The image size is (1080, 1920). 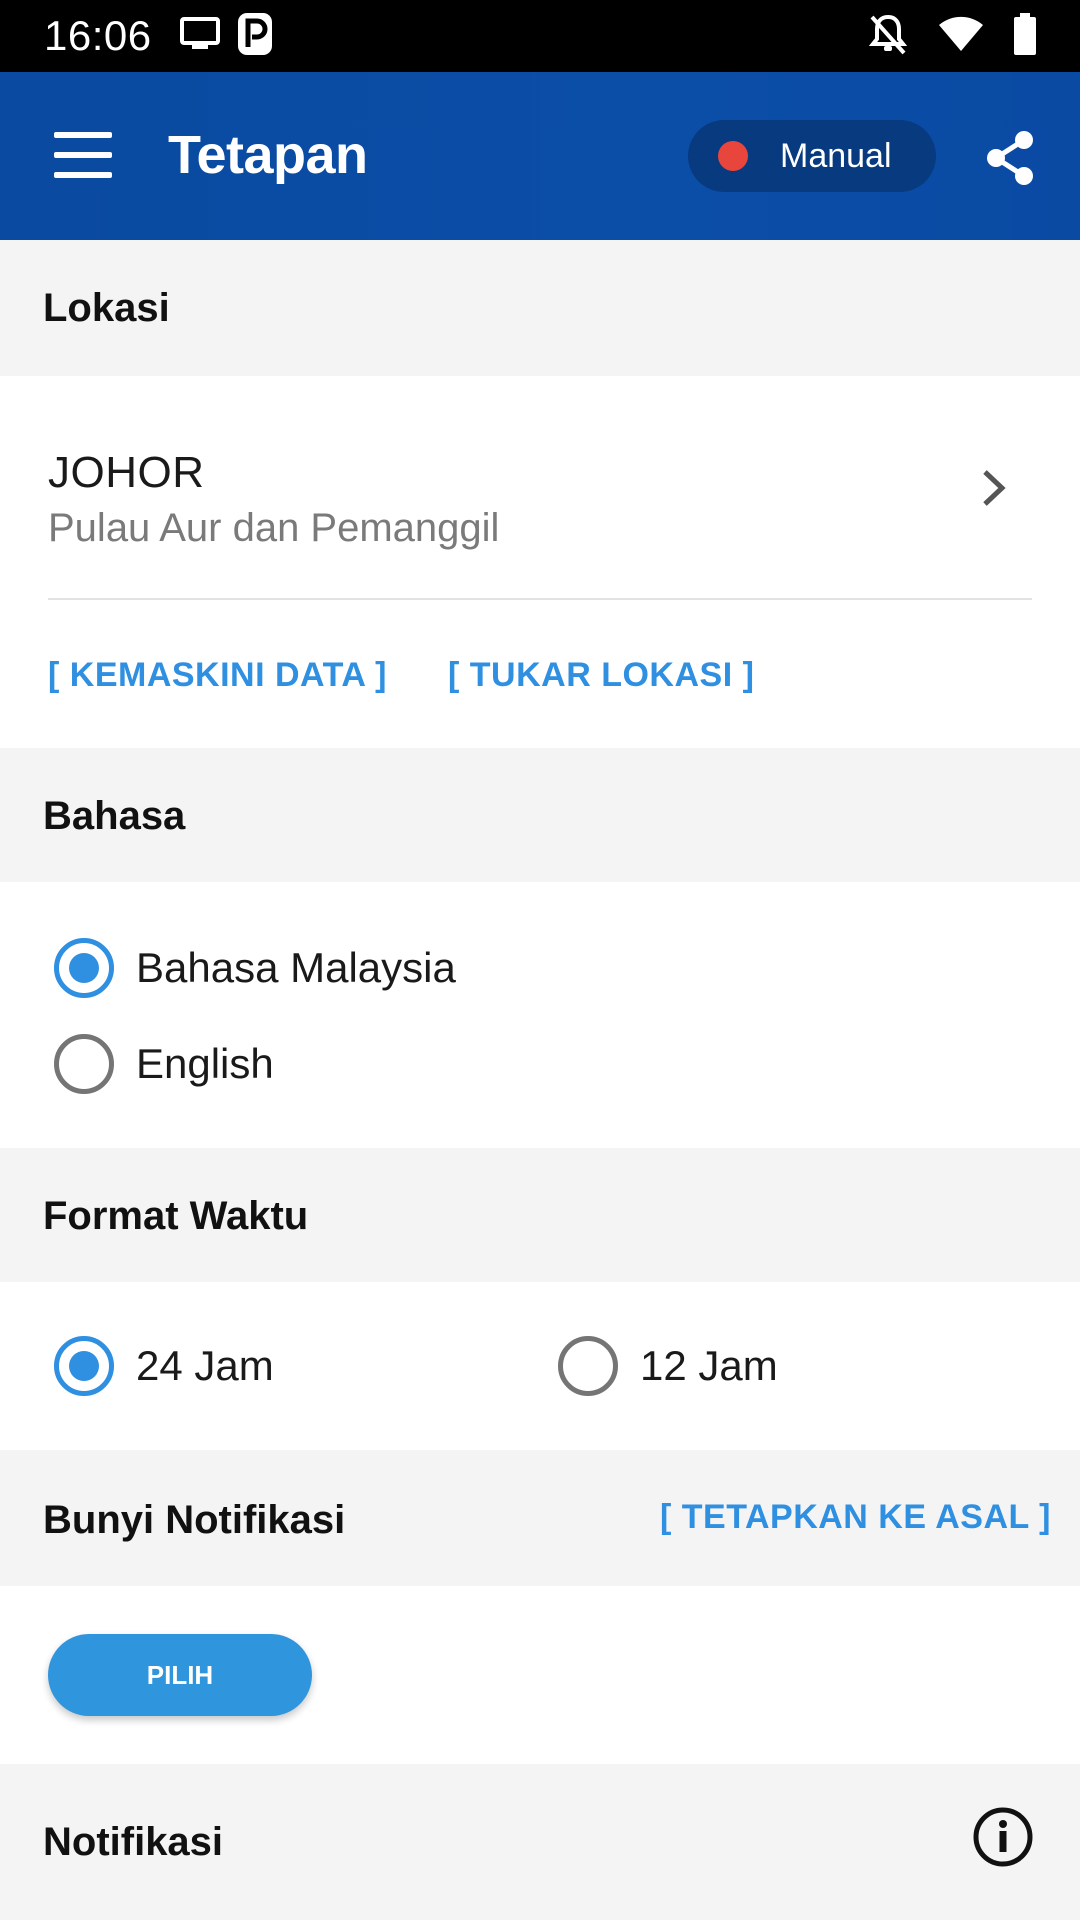 I want to click on location-mode-chip: Manual, so click(x=812, y=156).